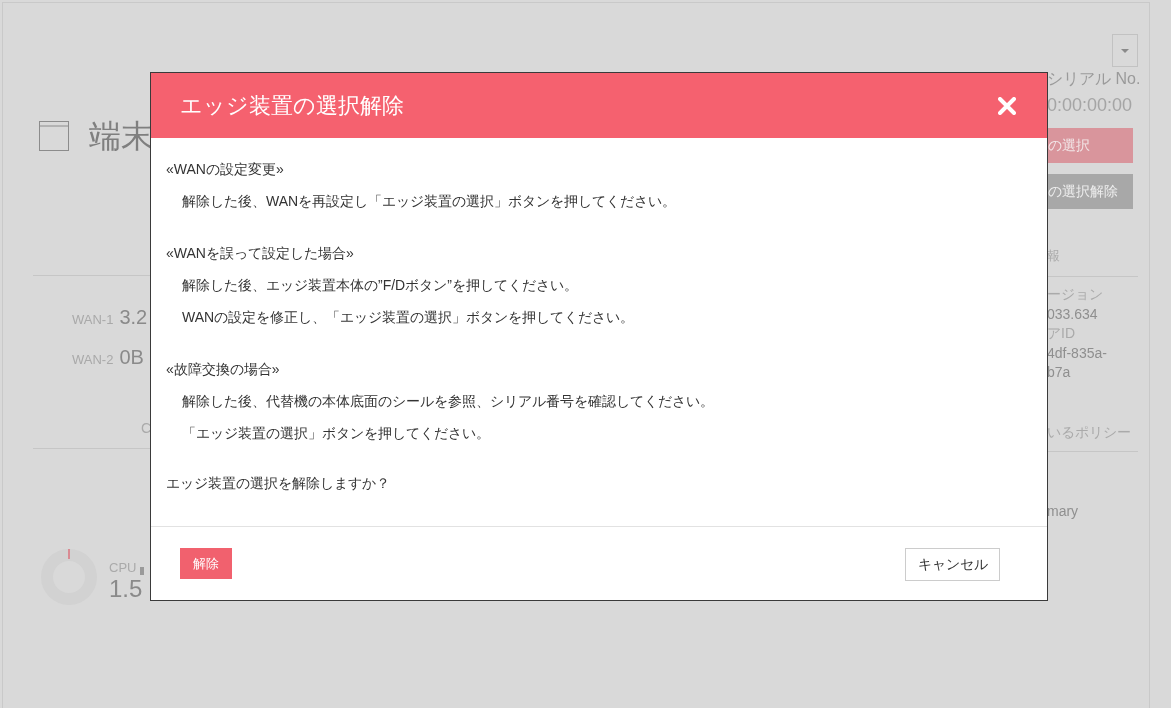  I want to click on cancel-button: キャンセル, so click(952, 564).